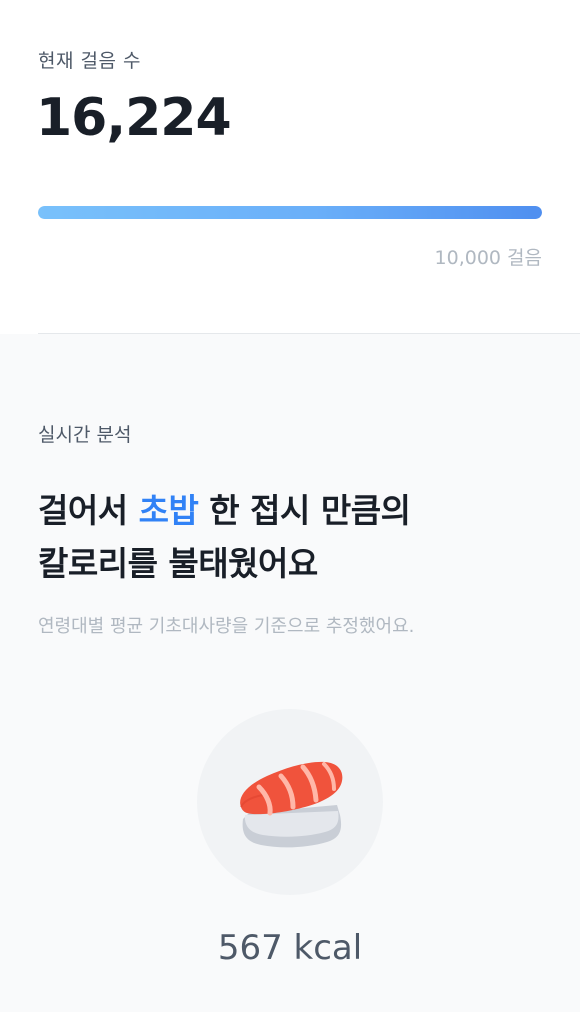 The width and height of the screenshot is (580, 1012). I want to click on calorie-value: 567 kcal, so click(290, 948).